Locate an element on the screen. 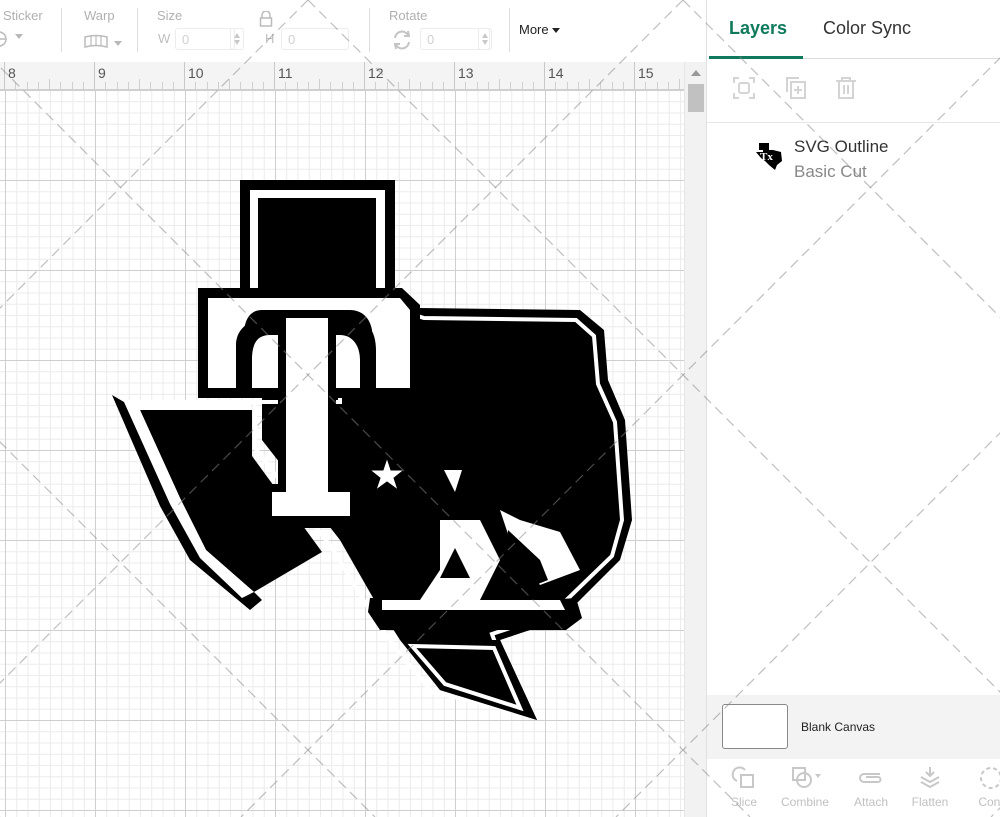 The height and width of the screenshot is (817, 1000). edit-toolbar: Sticker Warp Size W H is located at coordinates (354, 31).